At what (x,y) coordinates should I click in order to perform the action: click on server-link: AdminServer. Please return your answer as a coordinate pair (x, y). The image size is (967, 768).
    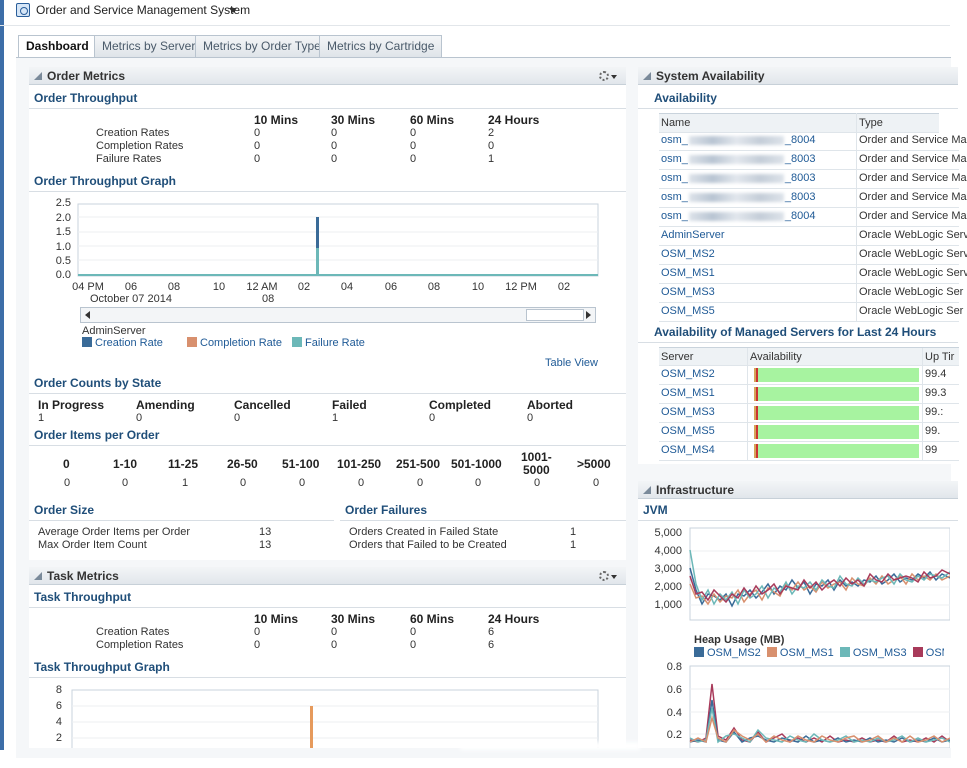
    Looking at the image, I should click on (693, 235).